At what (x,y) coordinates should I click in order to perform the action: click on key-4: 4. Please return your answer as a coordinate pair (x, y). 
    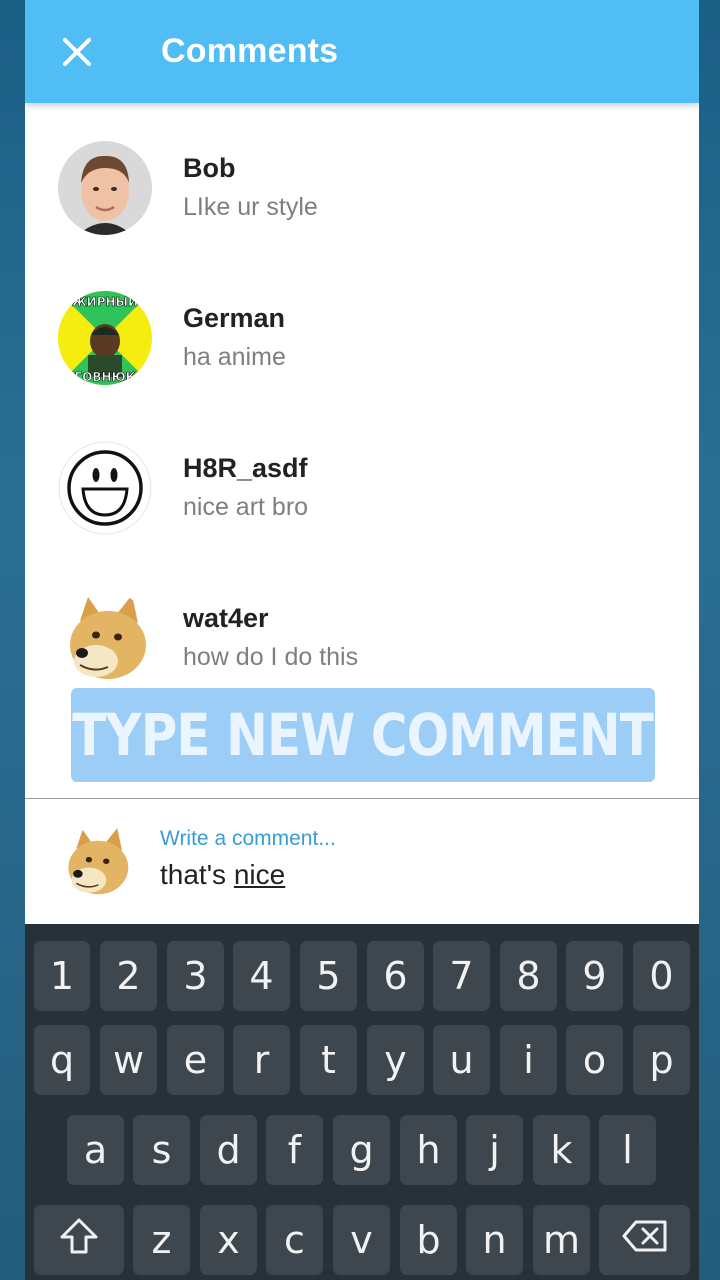
    Looking at the image, I should click on (261, 976).